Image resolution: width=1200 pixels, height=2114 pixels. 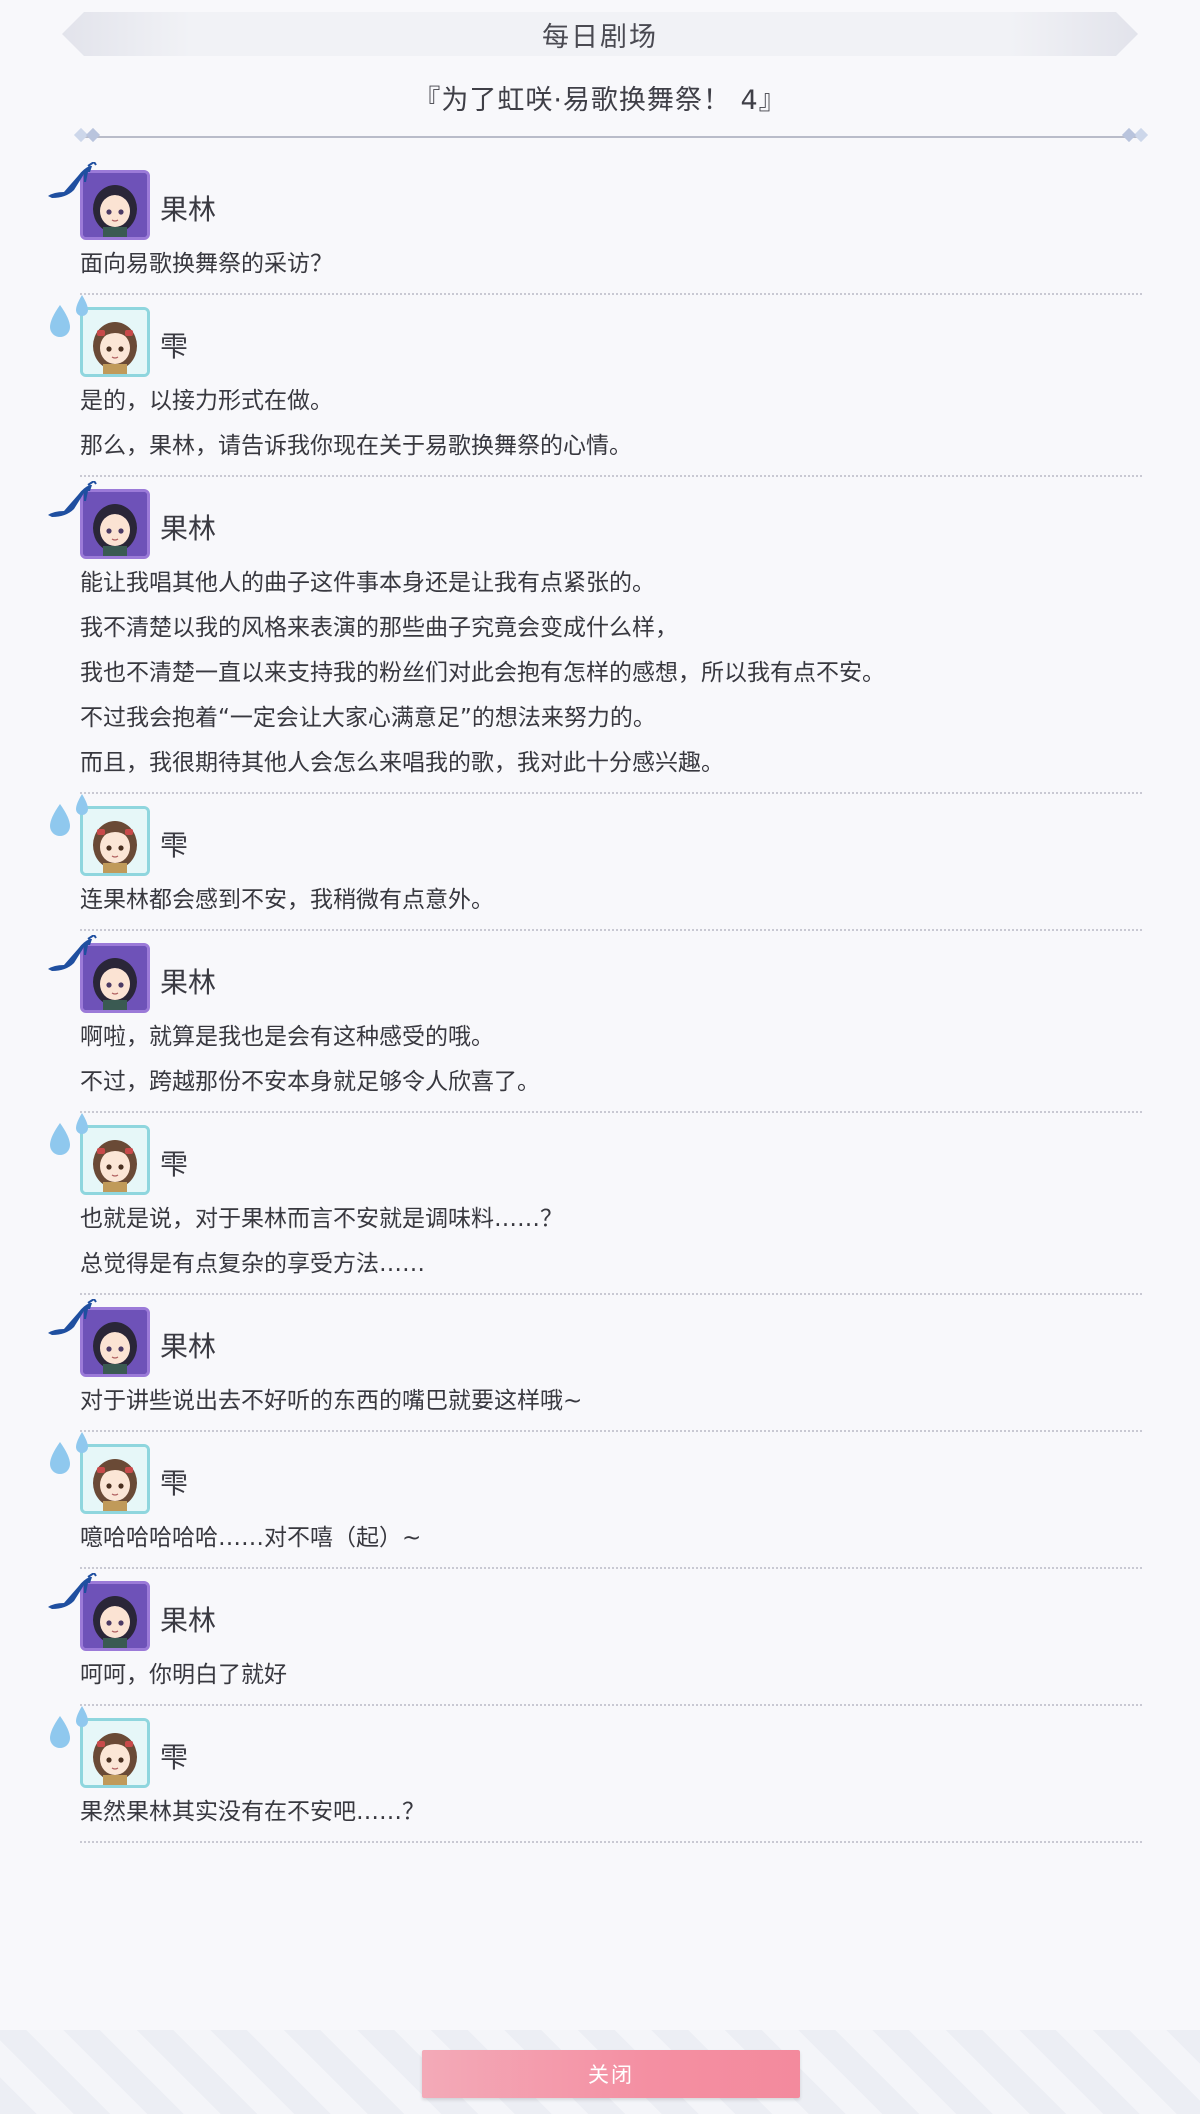 What do you see at coordinates (600, 37) in the screenshot?
I see `header-title: 每日剧场` at bounding box center [600, 37].